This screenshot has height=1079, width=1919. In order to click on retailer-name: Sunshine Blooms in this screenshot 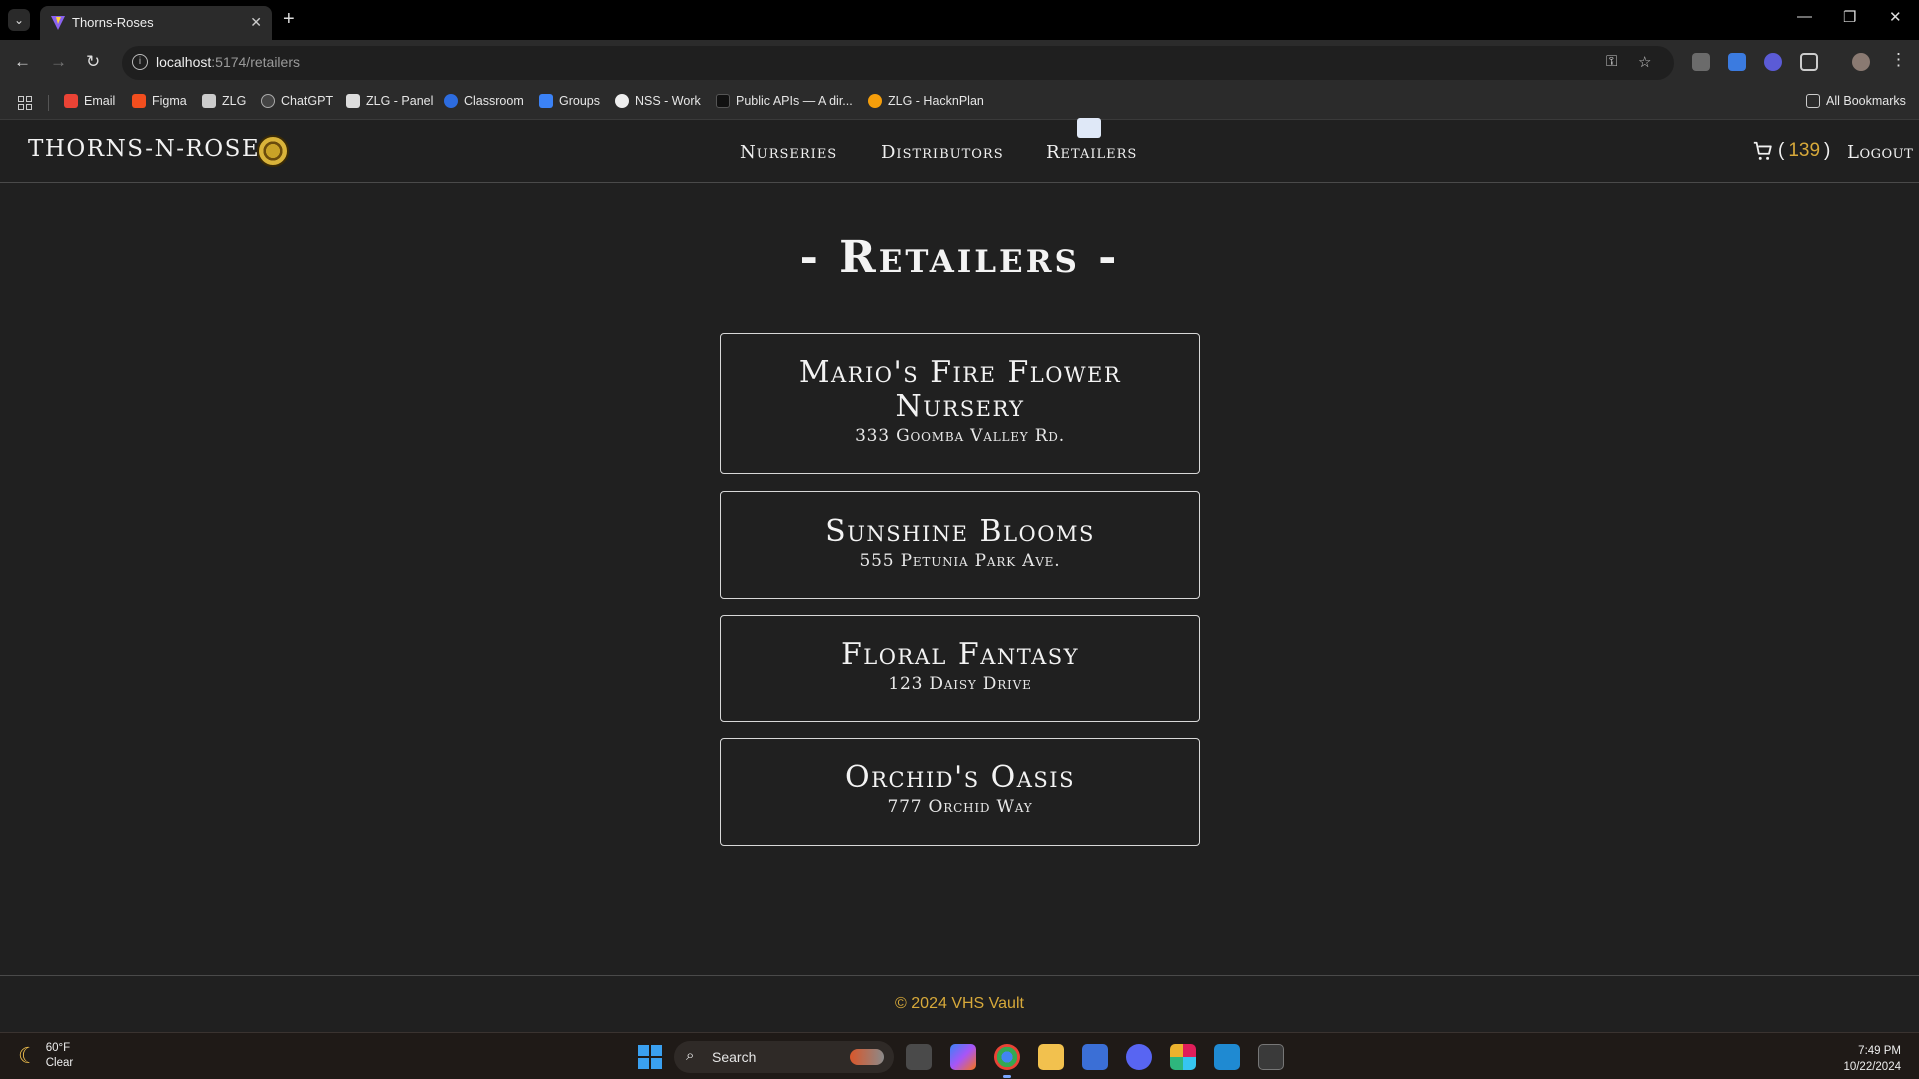, I will do `click(960, 531)`.